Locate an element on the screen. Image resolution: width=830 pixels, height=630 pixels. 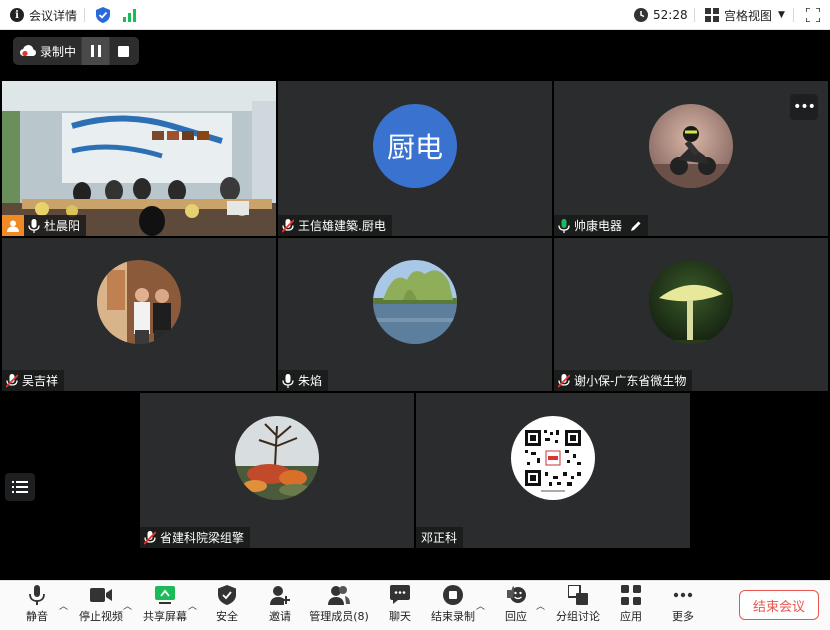
participant-name: 杜晨阳 is located at coordinates (62, 226).